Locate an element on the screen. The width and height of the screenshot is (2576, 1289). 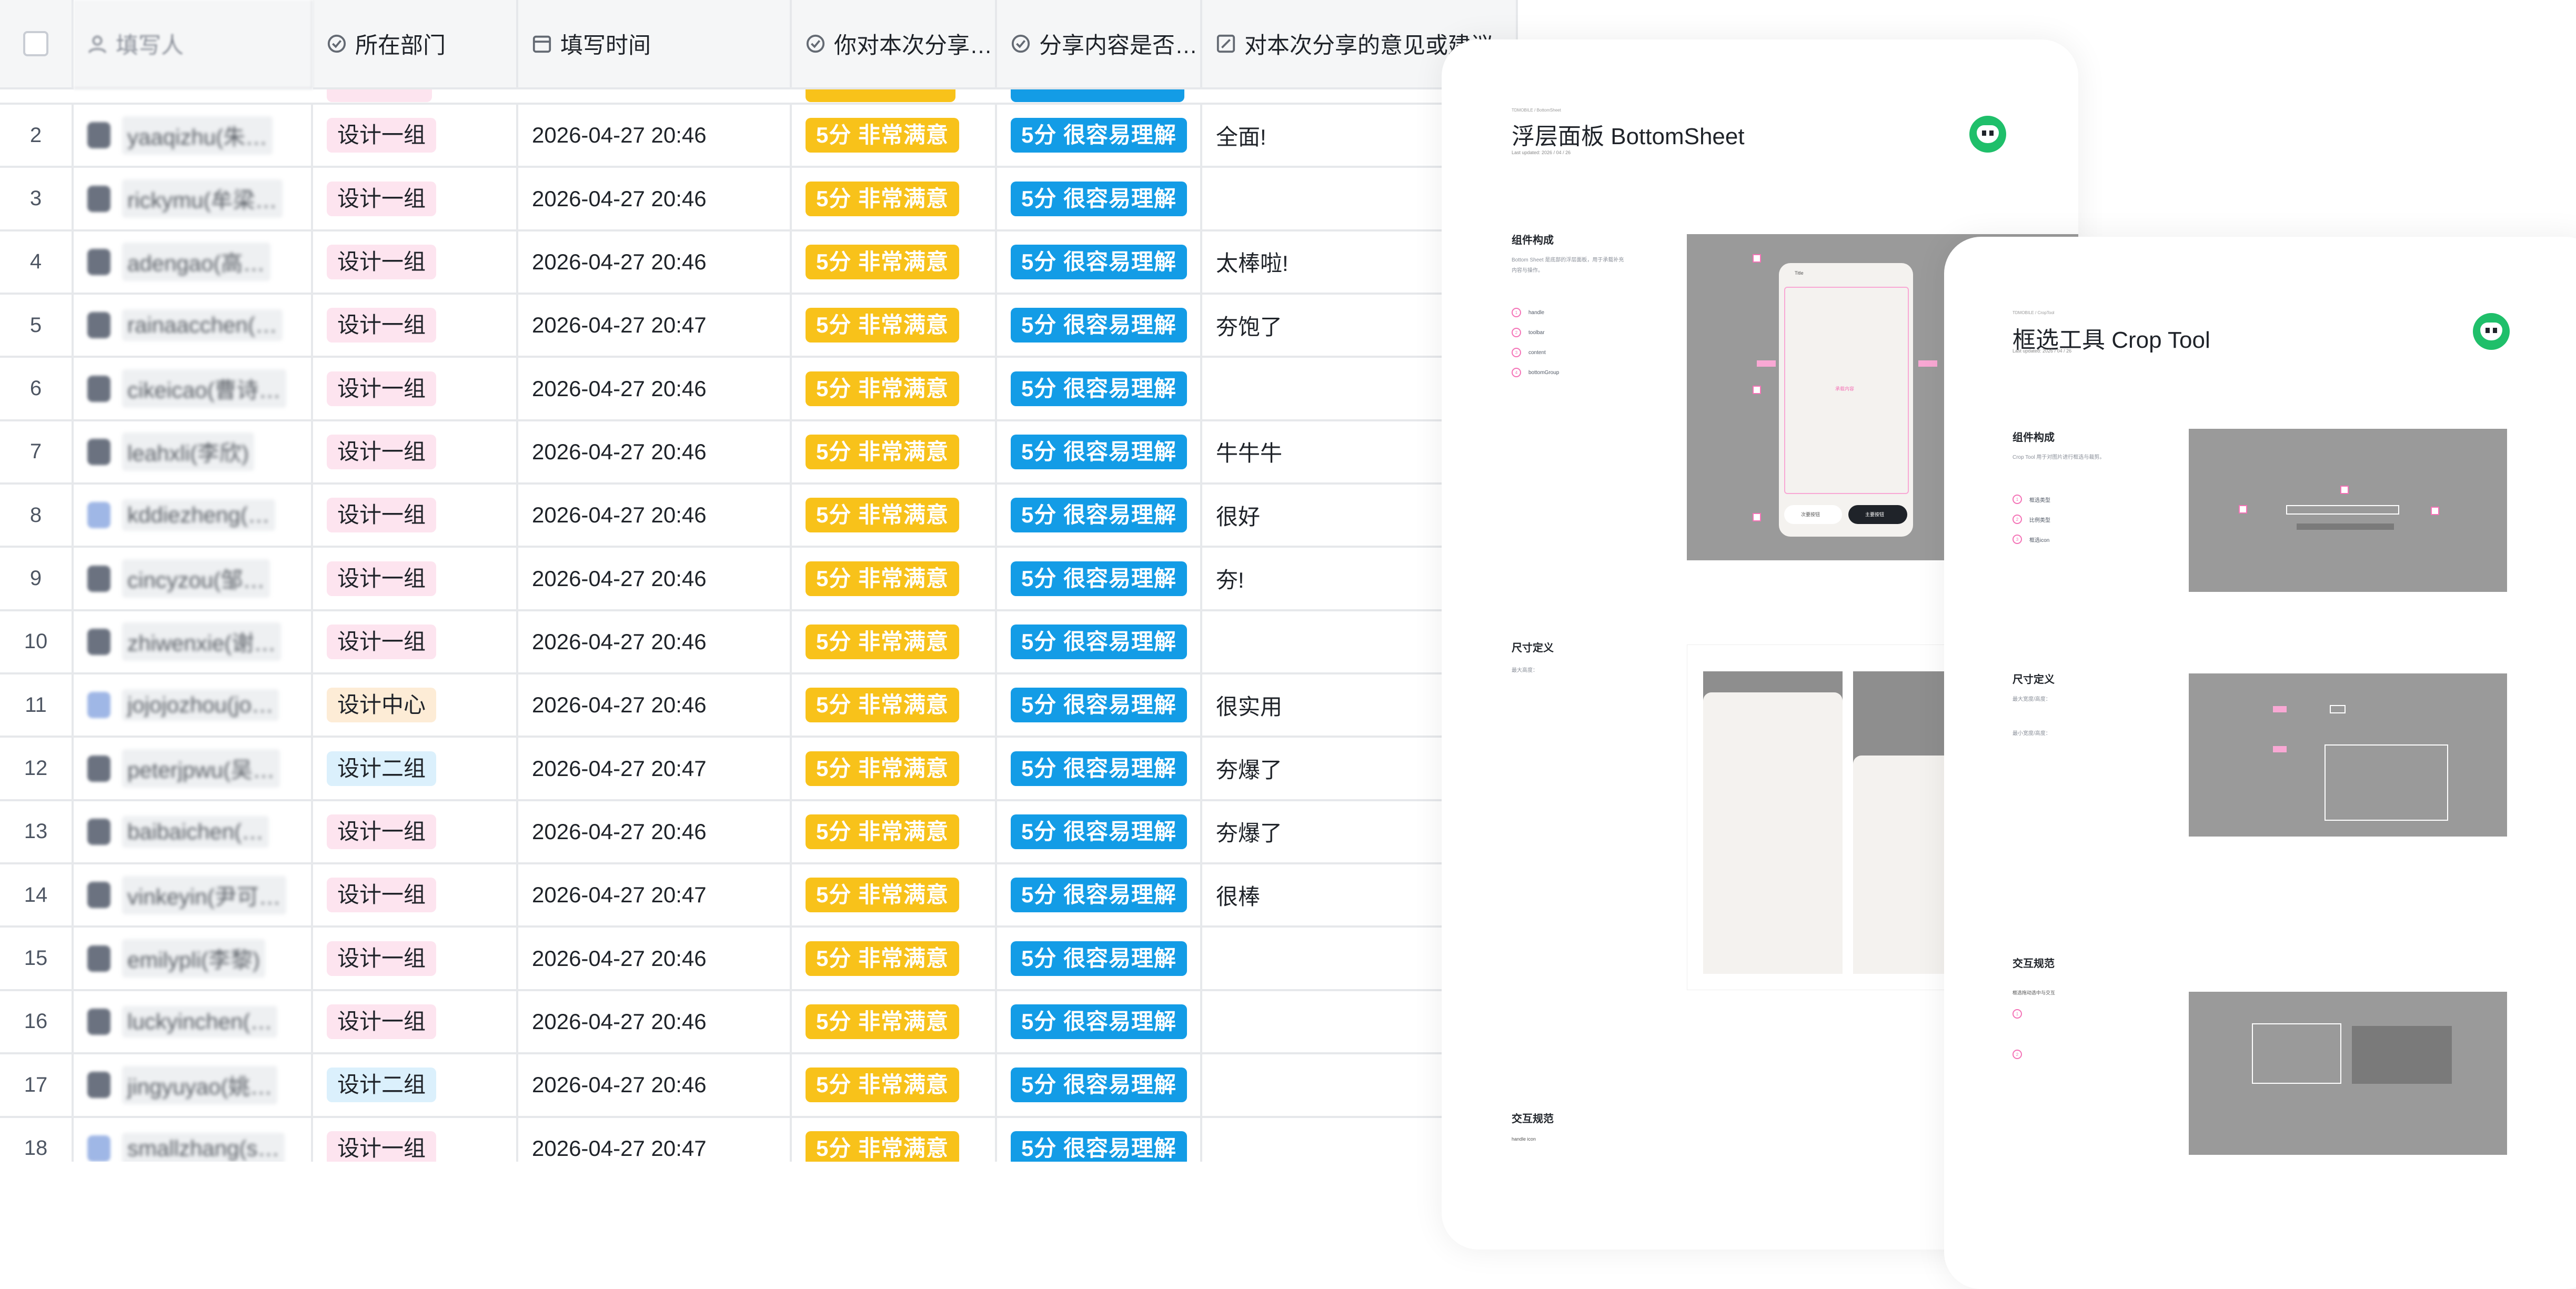
column-header-time: 填写时间 is located at coordinates (655, 44).